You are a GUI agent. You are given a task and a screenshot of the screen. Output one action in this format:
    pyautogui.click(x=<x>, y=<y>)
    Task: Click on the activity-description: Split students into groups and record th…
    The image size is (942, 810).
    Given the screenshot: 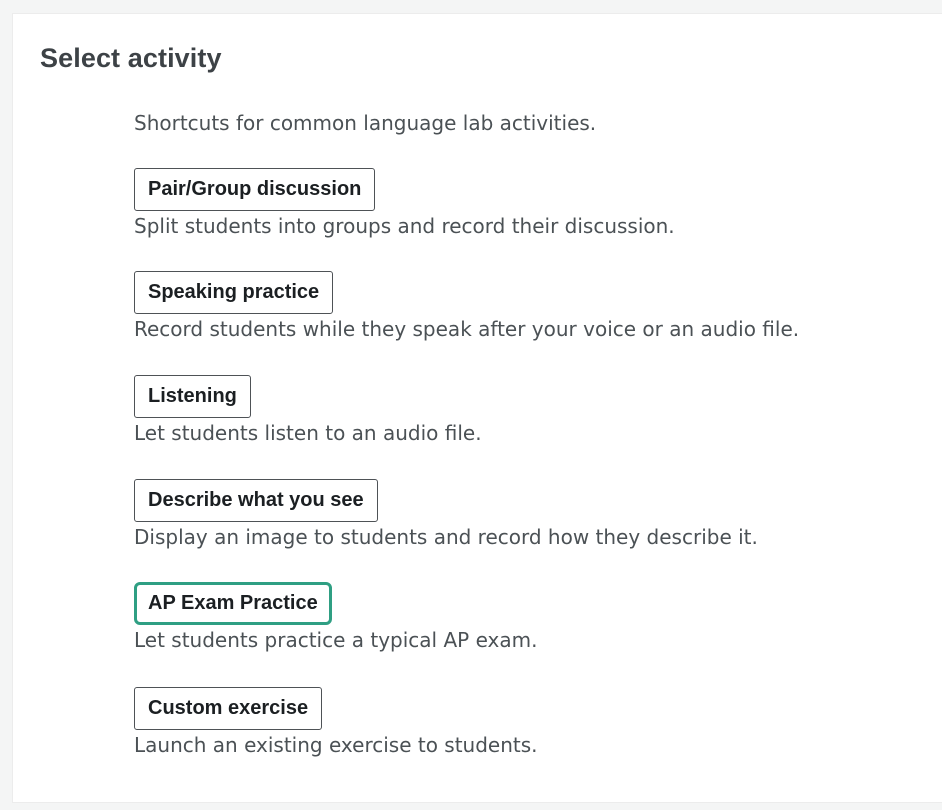 What is the action you would take?
    pyautogui.click(x=404, y=226)
    